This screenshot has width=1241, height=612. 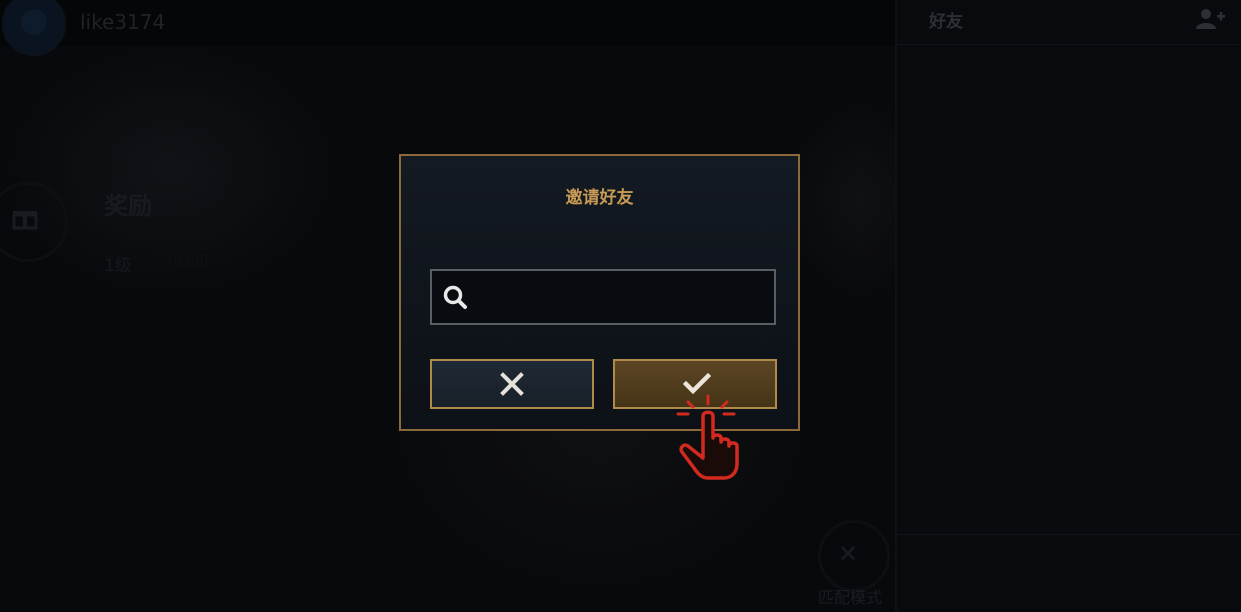 I want to click on search-input, so click(x=624, y=298).